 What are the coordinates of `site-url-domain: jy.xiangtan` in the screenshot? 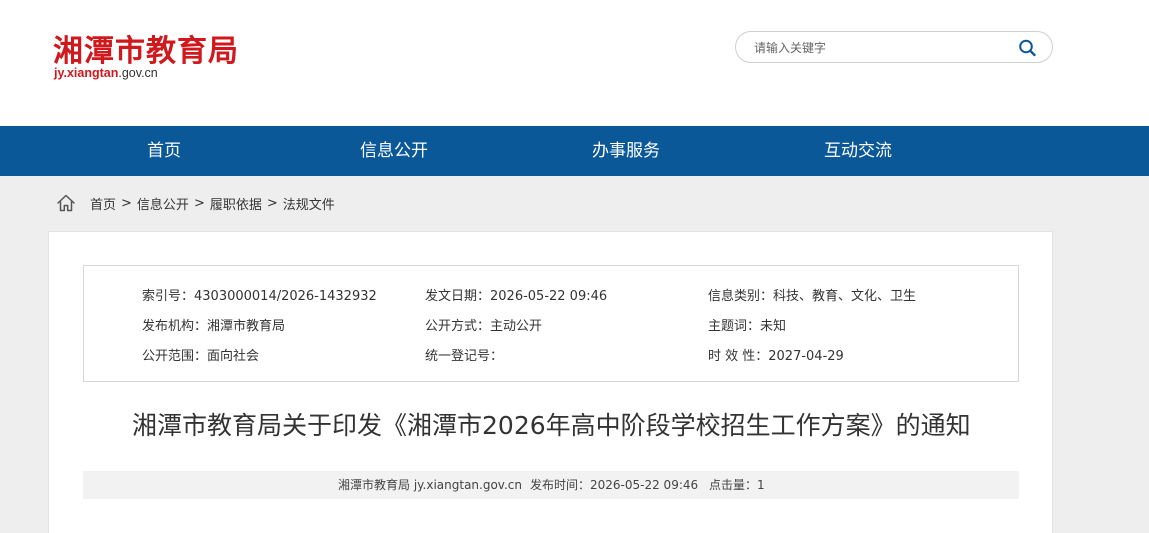 It's located at (86, 73).